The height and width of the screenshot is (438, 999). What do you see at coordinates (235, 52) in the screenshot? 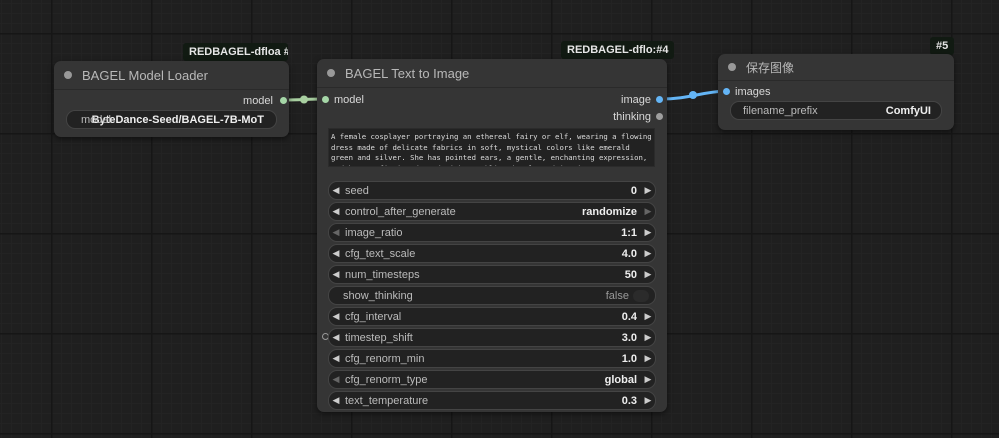
I see `node-badge-loader: REDBAGEL-dfloa #3` at bounding box center [235, 52].